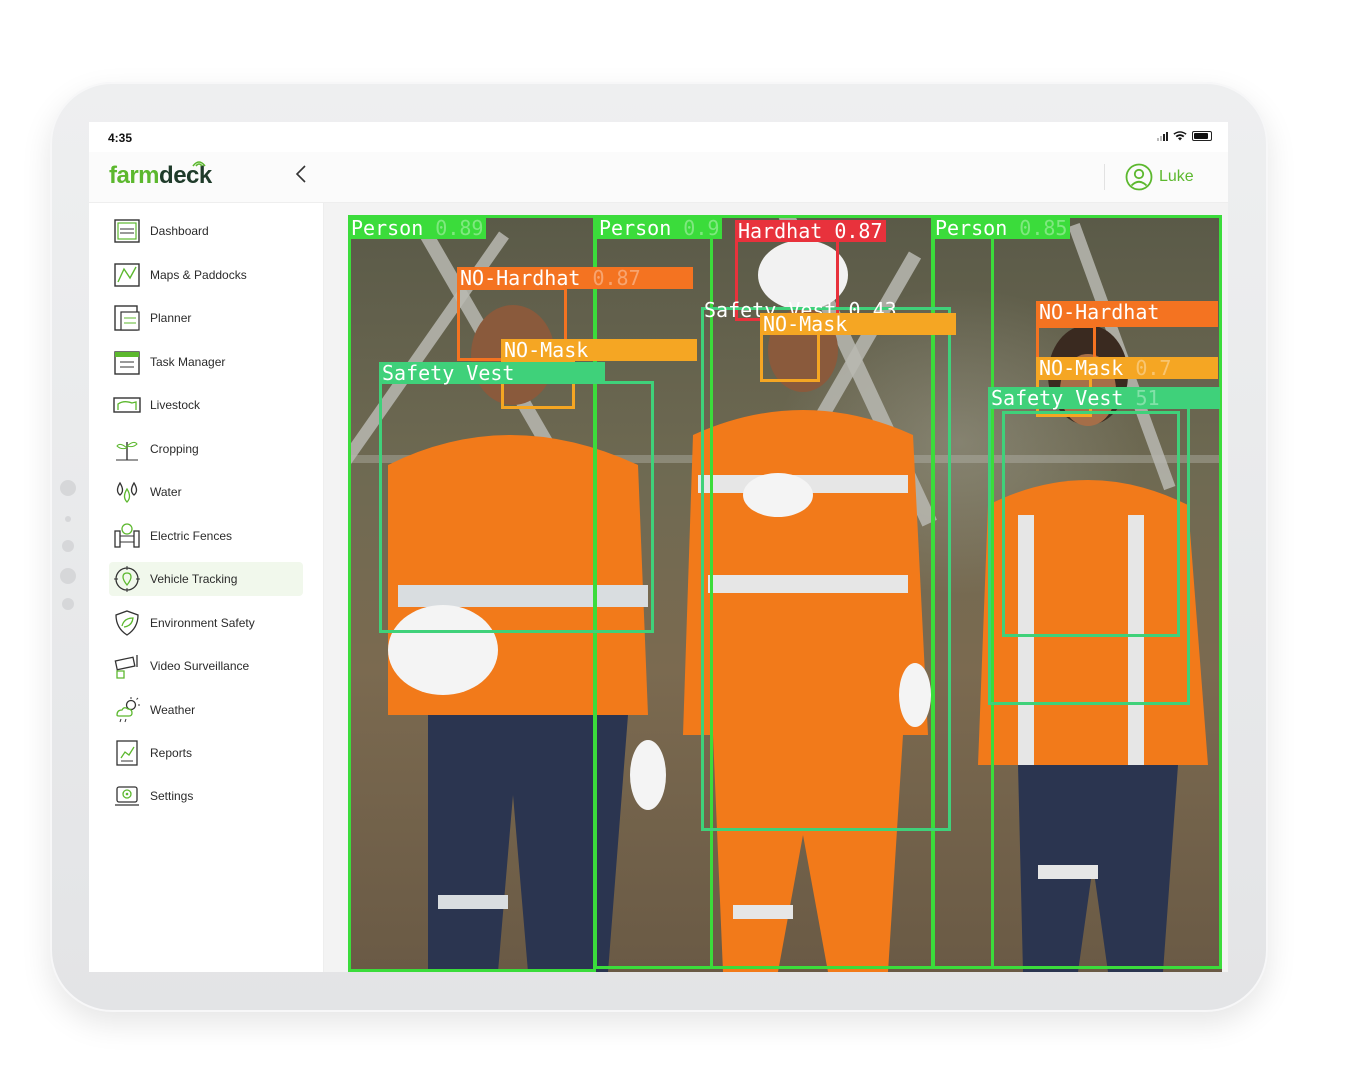 The width and height of the screenshot is (1357, 1080). I want to click on plant-icon, so click(127, 449).